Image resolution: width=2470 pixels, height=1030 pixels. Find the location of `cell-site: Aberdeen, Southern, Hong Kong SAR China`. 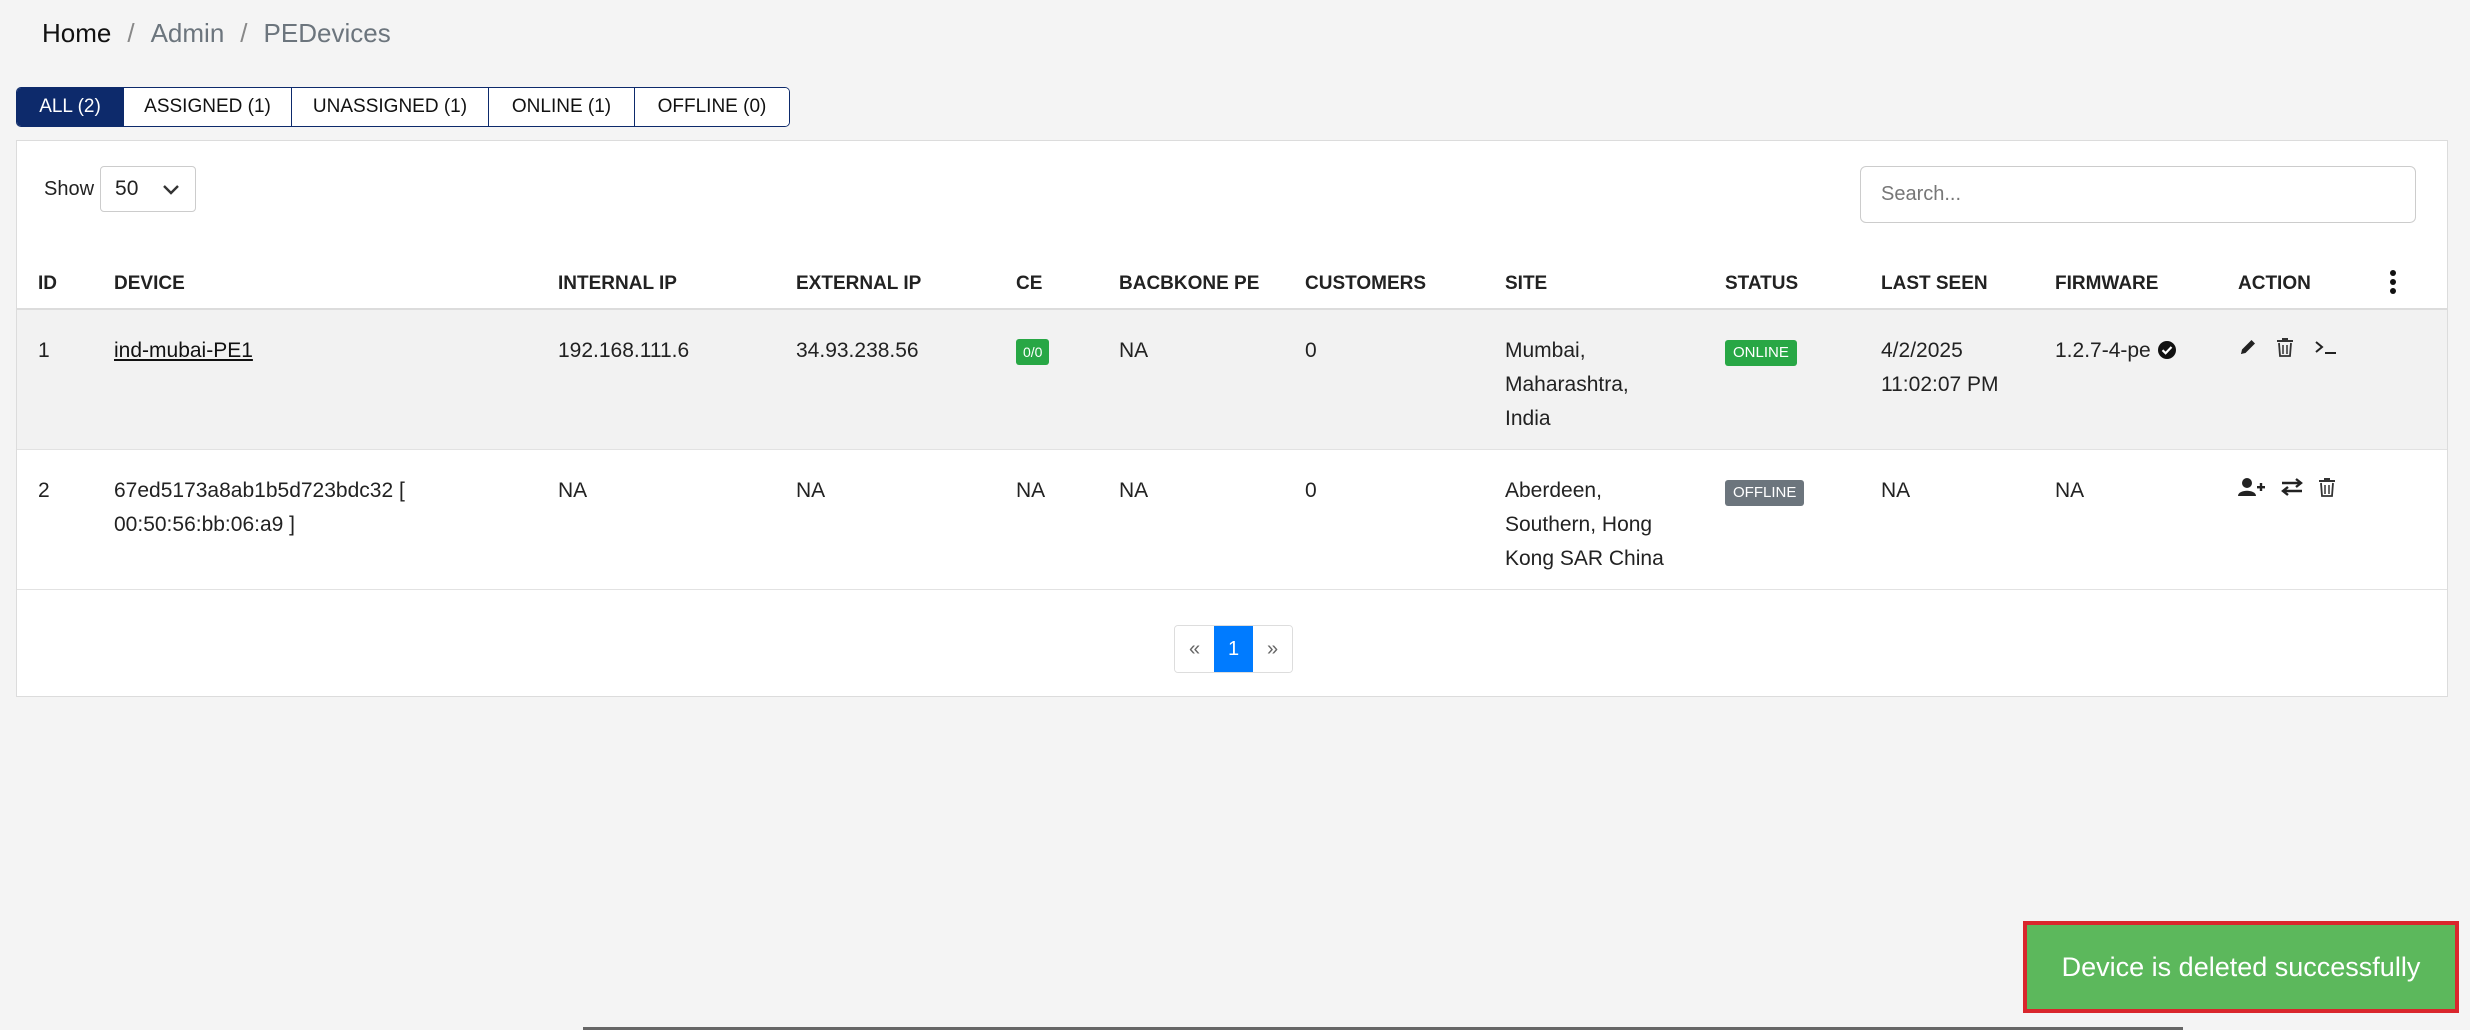

cell-site: Aberdeen, Southern, Hong Kong SAR China is located at coordinates (1584, 525).